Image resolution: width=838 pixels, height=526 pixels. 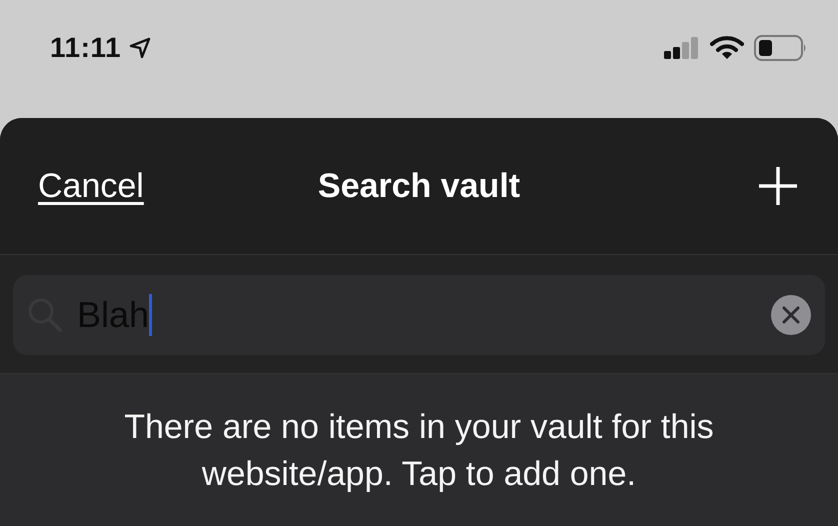 I want to click on add-button, so click(x=778, y=186).